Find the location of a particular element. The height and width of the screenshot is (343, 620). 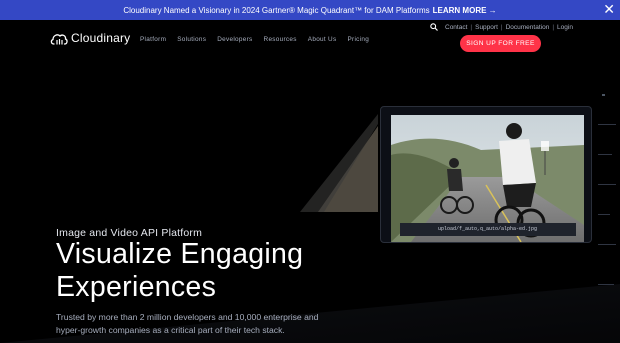

nav-item-about-us: About Us is located at coordinates (322, 39).